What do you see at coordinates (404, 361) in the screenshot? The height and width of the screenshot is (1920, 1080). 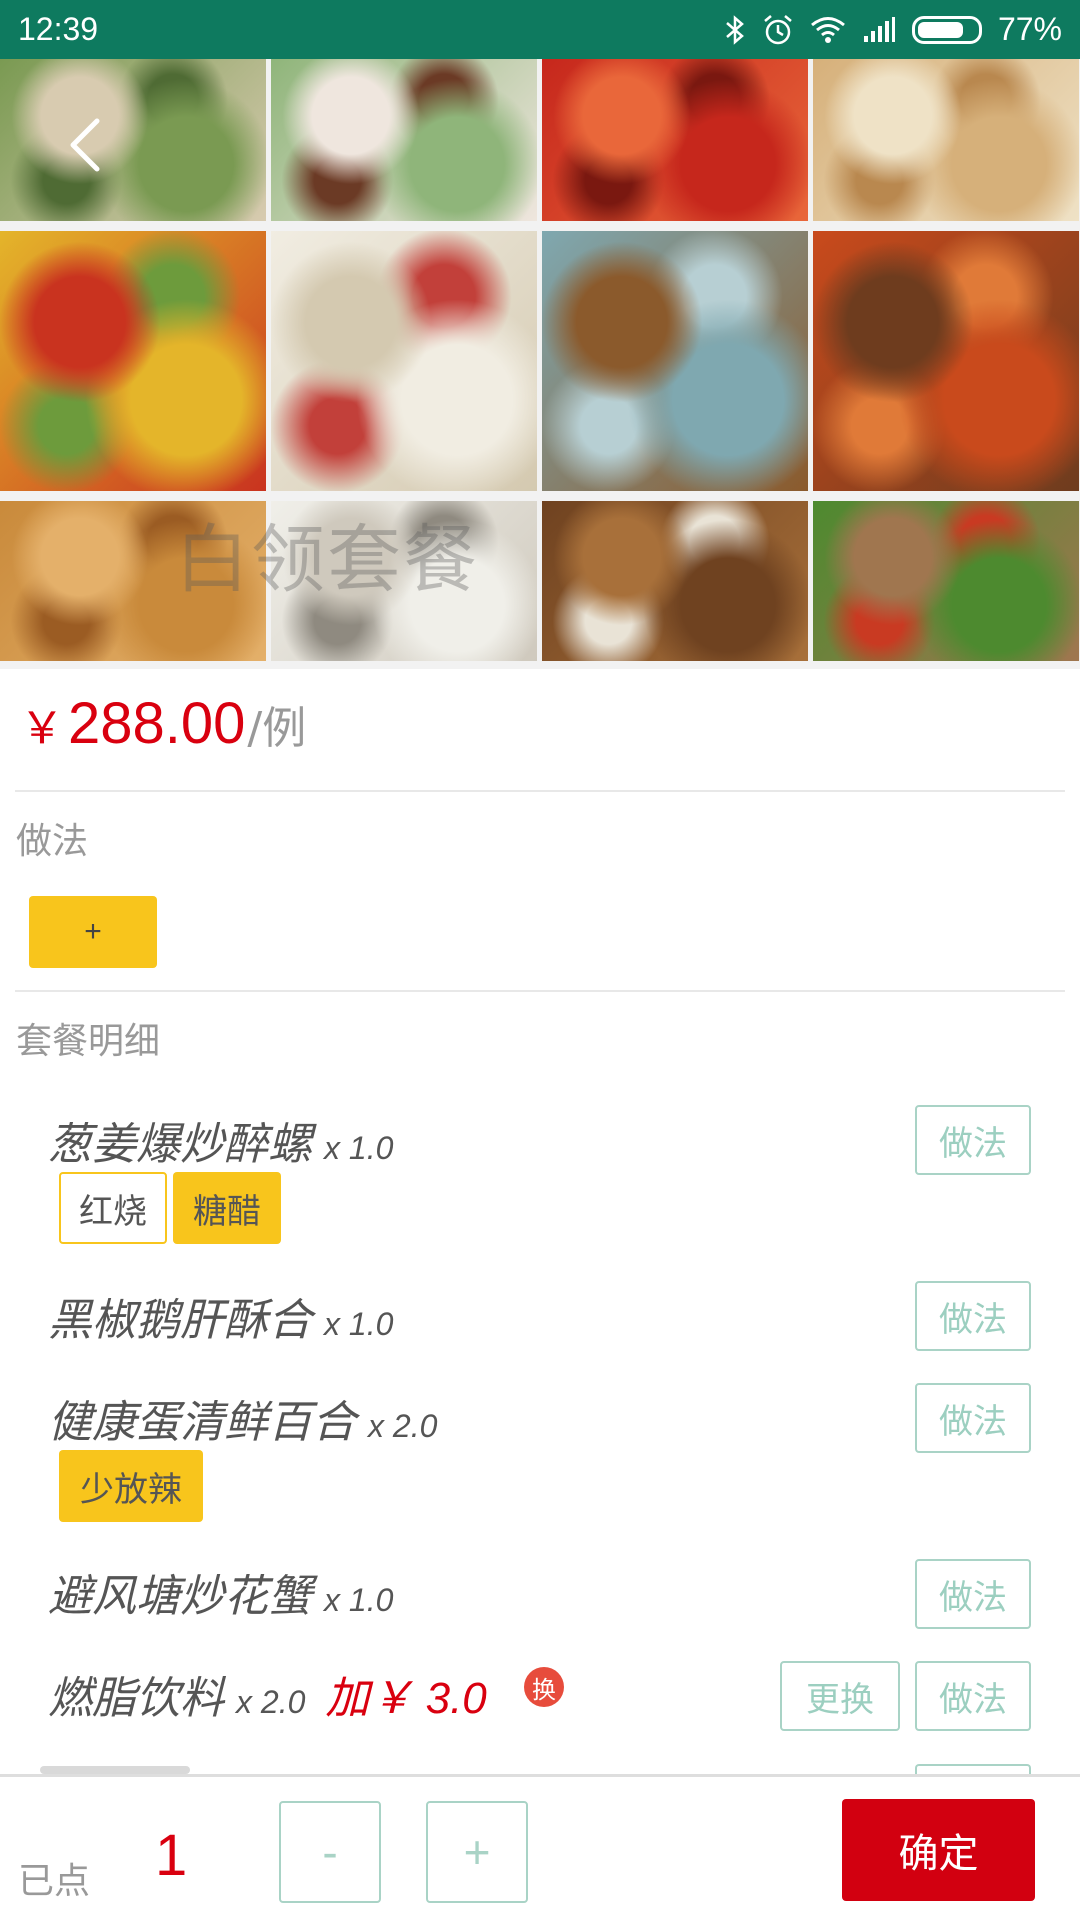 I see `photo-bird-nest-soup` at bounding box center [404, 361].